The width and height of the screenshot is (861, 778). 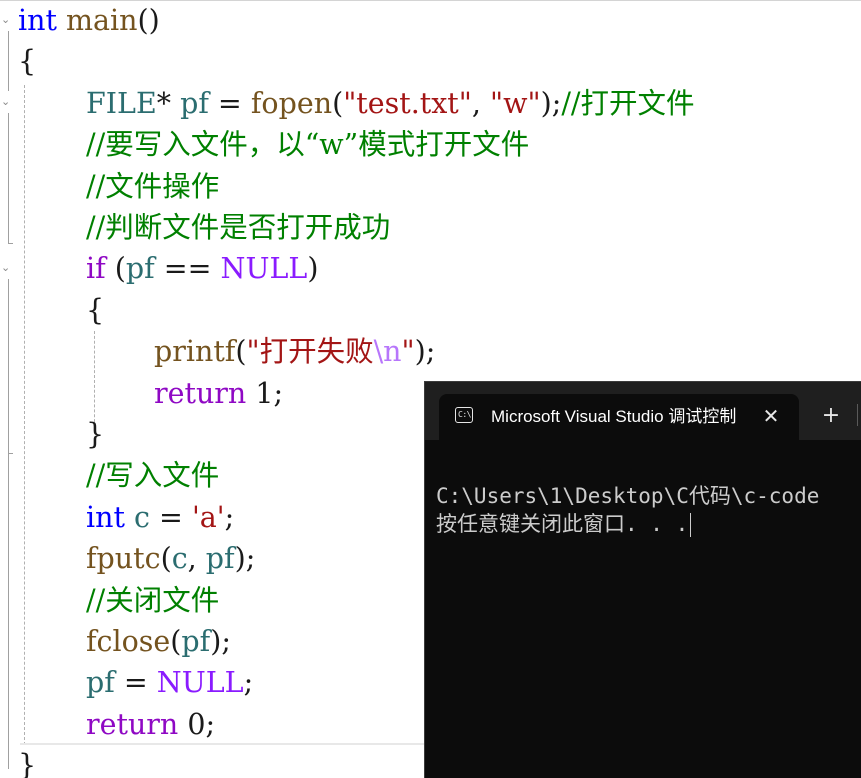 I want to click on code-token: ==, so click(x=187, y=269).